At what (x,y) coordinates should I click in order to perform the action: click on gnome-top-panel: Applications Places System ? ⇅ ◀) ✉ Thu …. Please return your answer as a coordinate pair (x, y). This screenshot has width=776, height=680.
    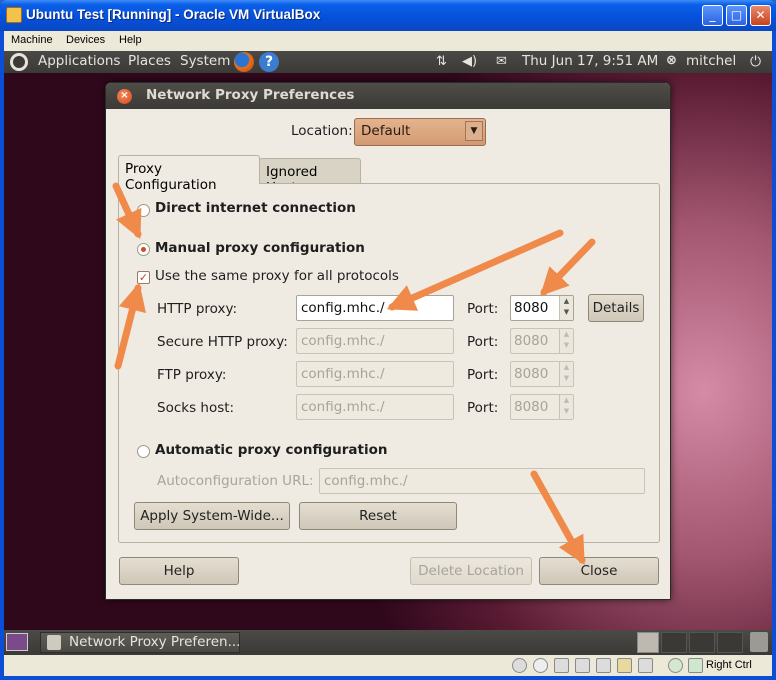
    Looking at the image, I should click on (388, 62).